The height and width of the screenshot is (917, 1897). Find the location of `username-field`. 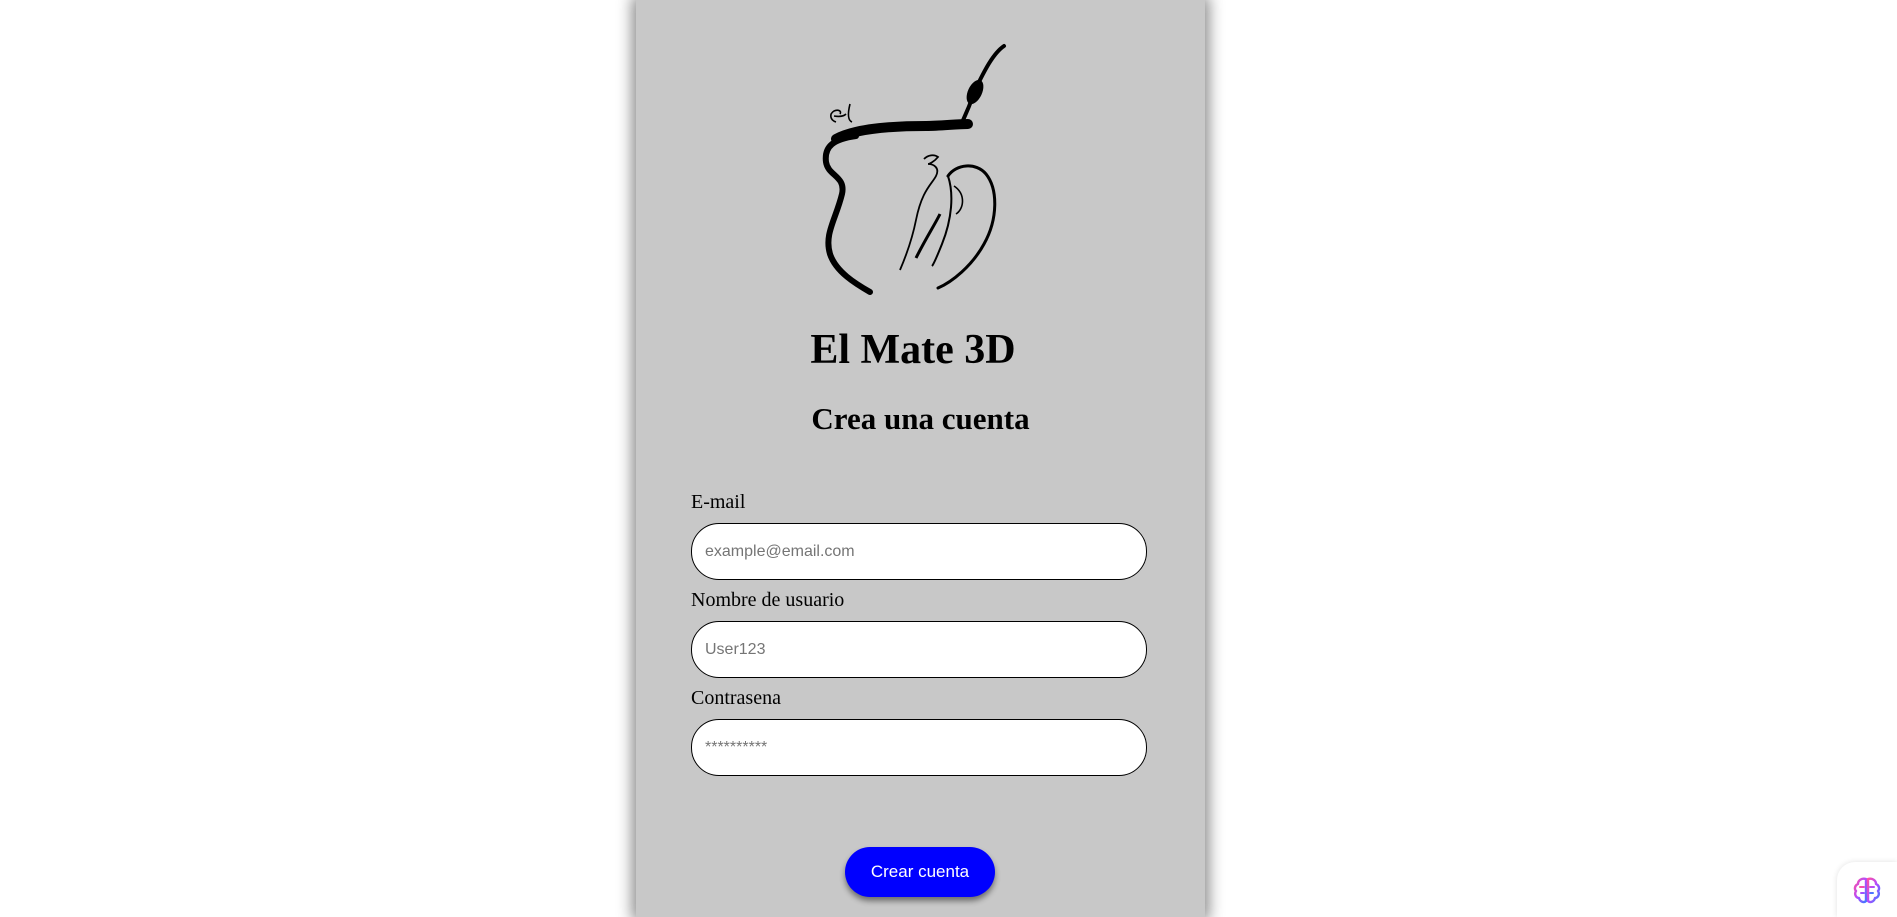

username-field is located at coordinates (919, 649).